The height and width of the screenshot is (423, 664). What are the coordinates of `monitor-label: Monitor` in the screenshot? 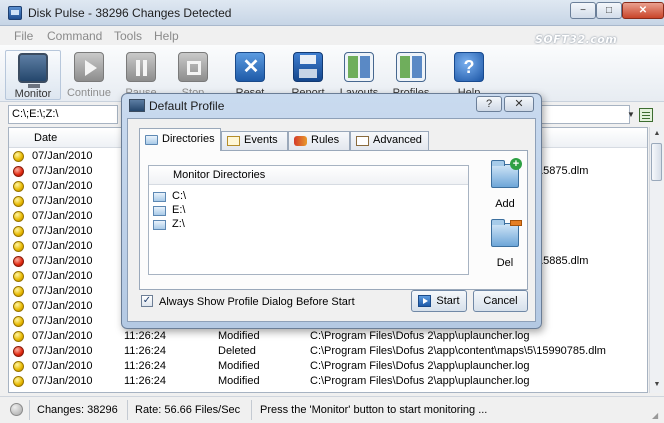 It's located at (33, 94).